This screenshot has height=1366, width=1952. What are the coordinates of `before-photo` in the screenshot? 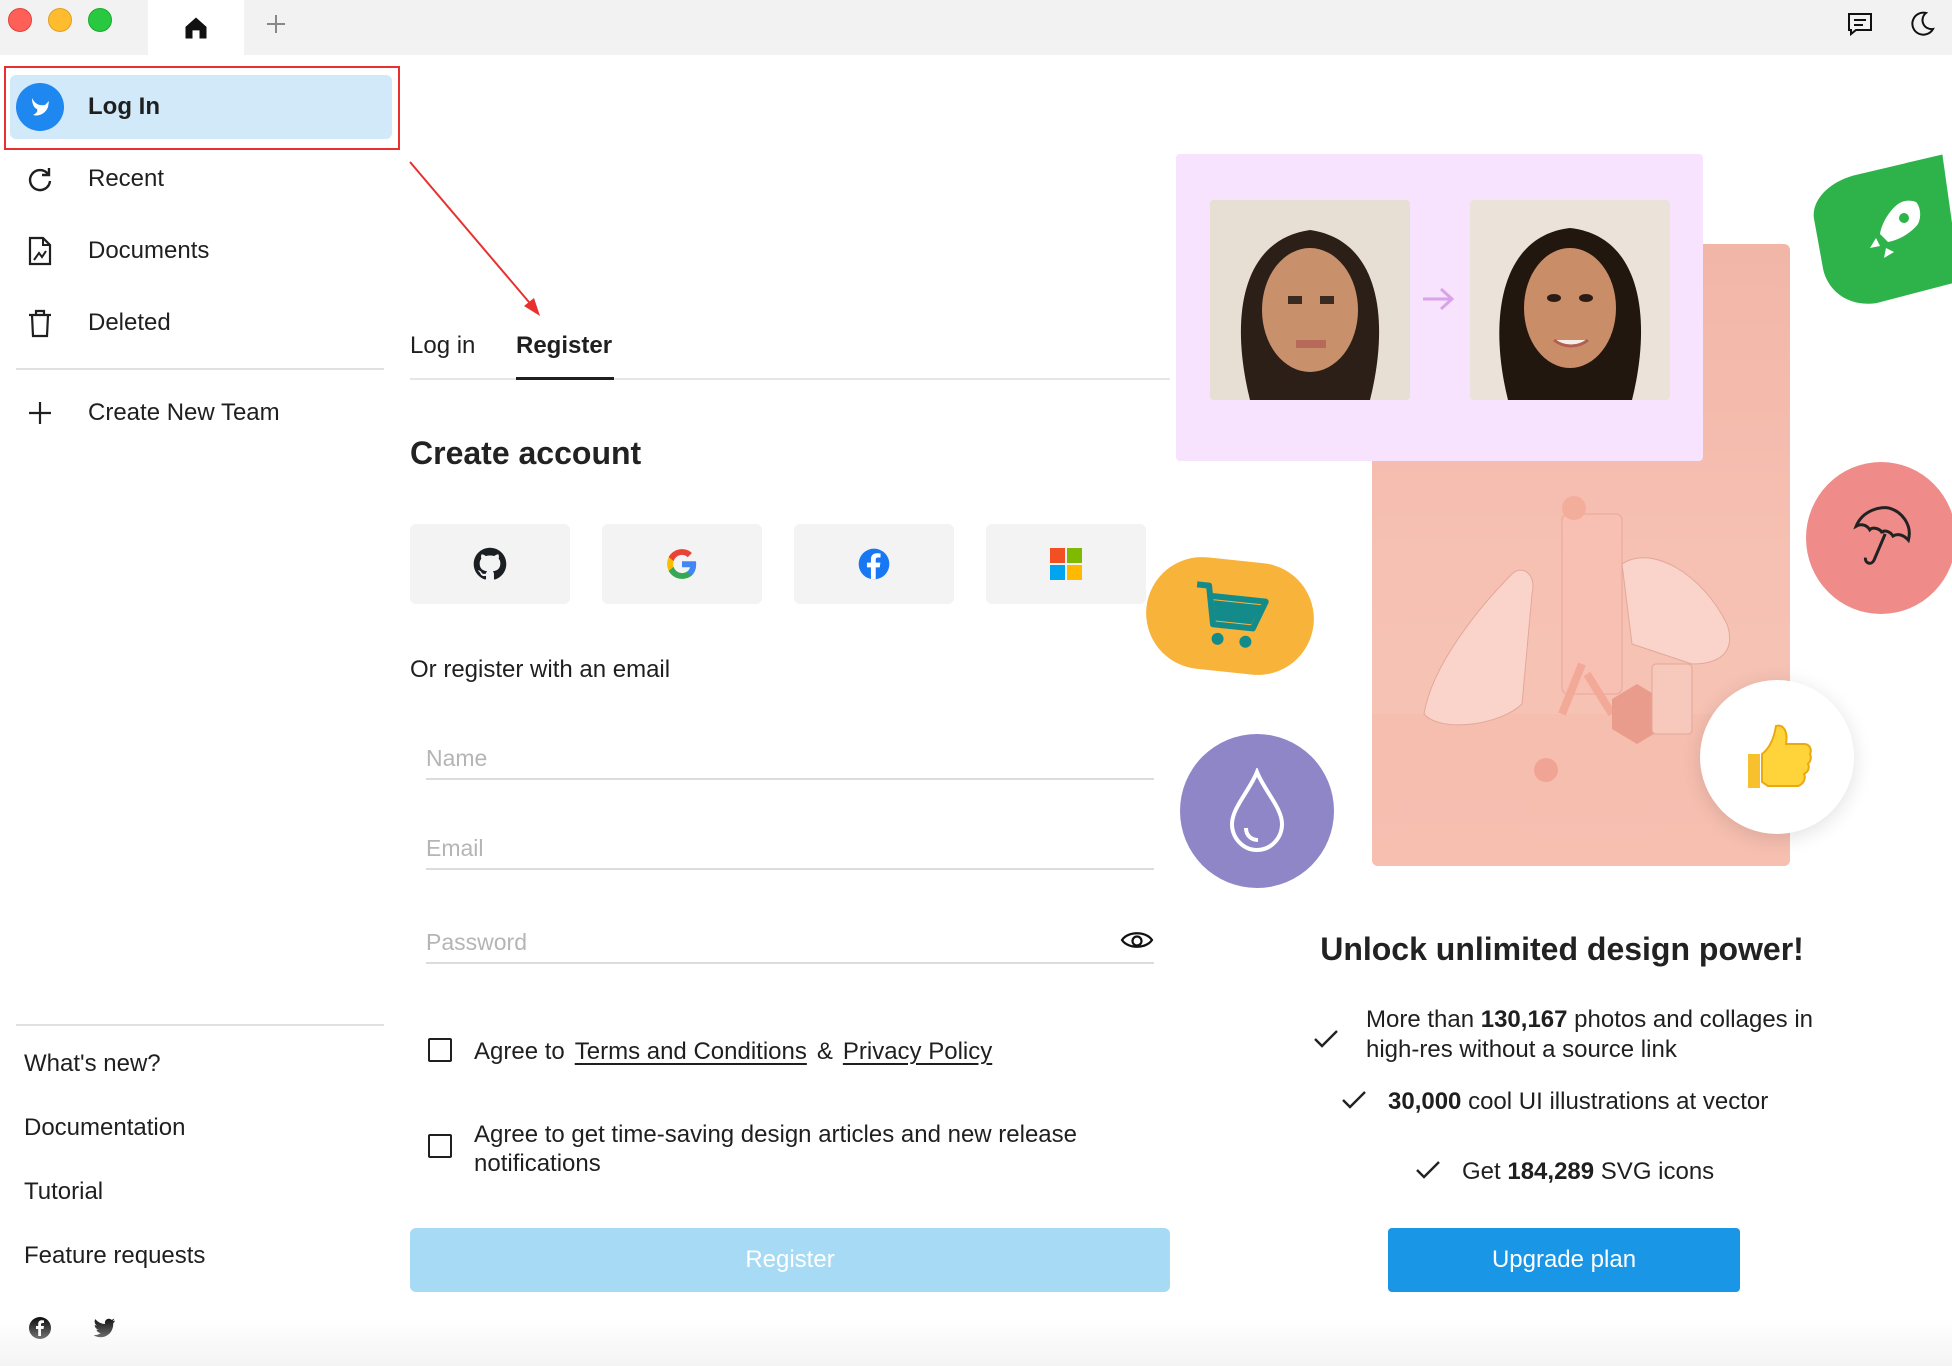 It's located at (1310, 300).